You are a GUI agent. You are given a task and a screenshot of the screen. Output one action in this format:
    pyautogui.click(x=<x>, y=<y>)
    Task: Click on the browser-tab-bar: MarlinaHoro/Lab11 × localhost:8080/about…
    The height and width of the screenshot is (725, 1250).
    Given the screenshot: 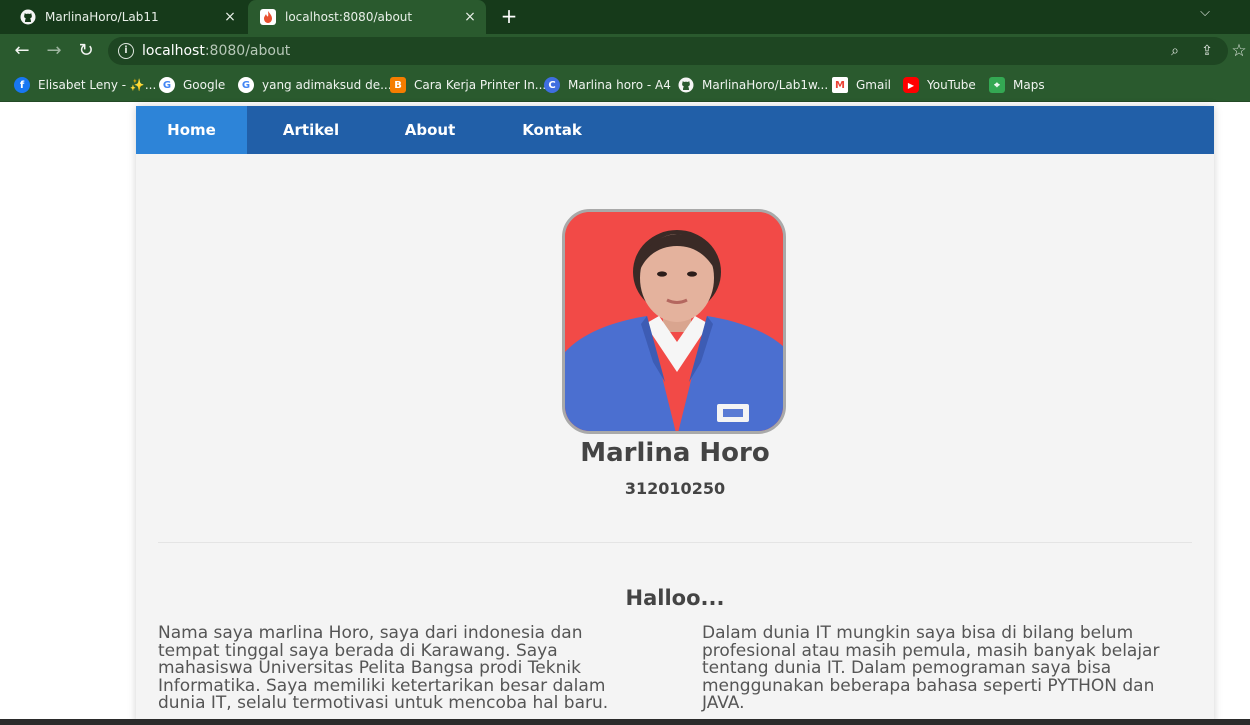 What is the action you would take?
    pyautogui.click(x=625, y=17)
    